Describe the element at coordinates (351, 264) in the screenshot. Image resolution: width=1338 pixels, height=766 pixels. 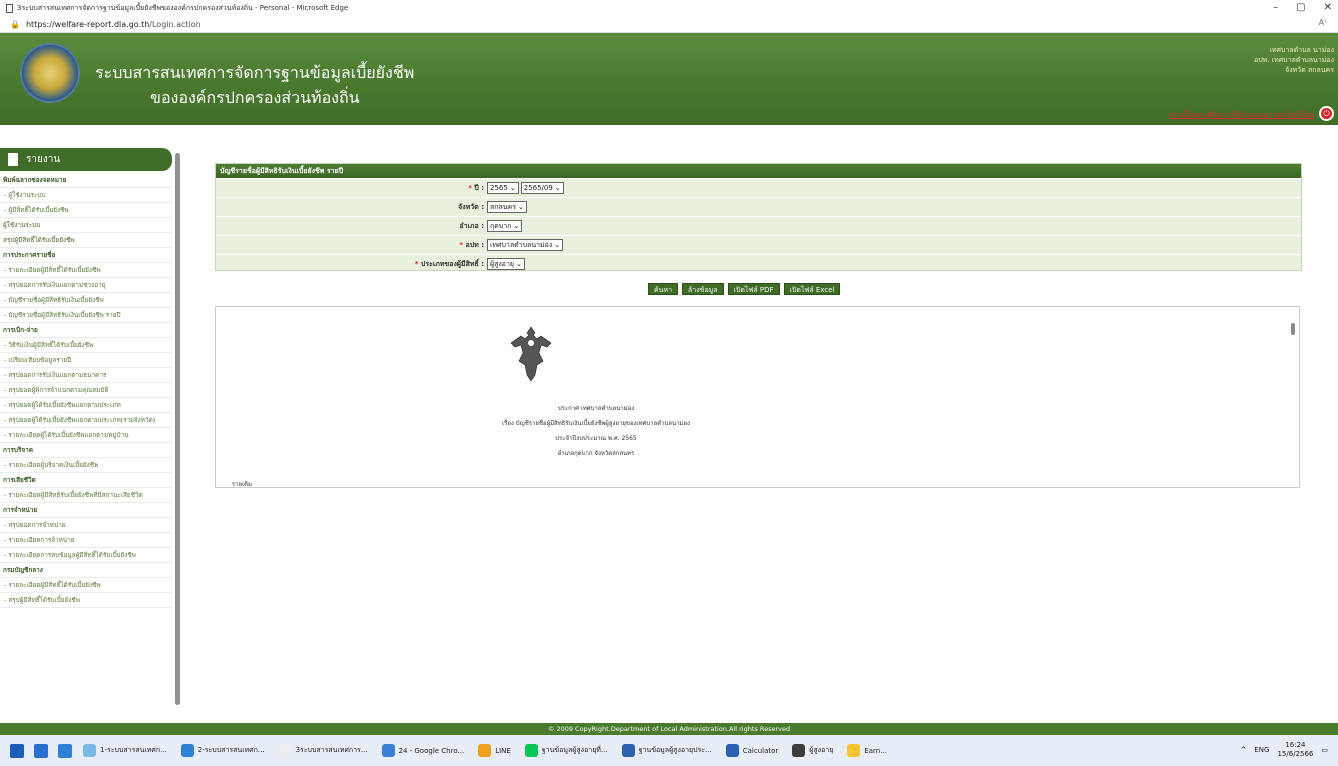
I see `form-label-beneficiary-type: * ประเภทของผู้มีสิทธิ์ :` at that location.